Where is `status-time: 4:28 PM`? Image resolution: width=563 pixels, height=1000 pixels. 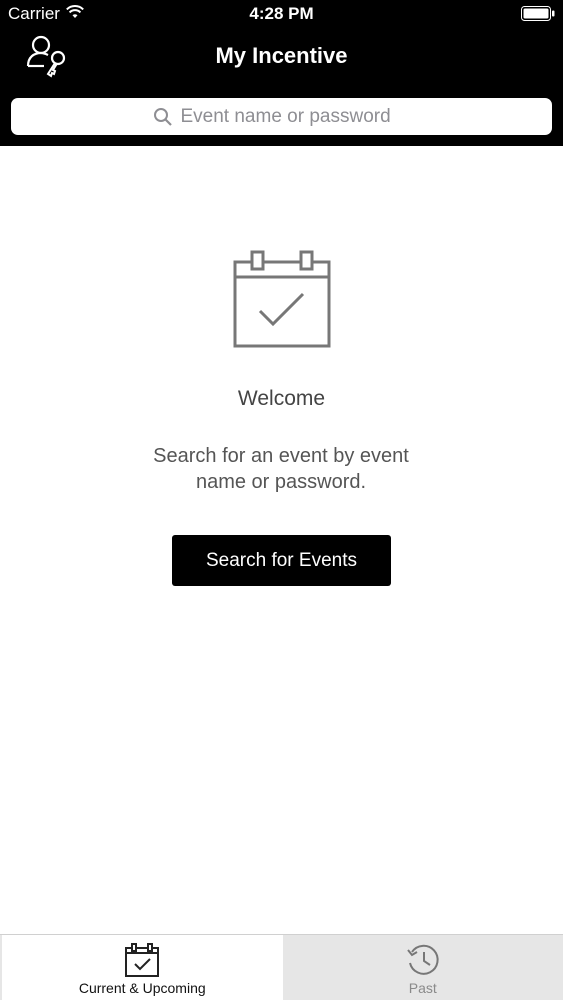
status-time: 4:28 PM is located at coordinates (281, 13).